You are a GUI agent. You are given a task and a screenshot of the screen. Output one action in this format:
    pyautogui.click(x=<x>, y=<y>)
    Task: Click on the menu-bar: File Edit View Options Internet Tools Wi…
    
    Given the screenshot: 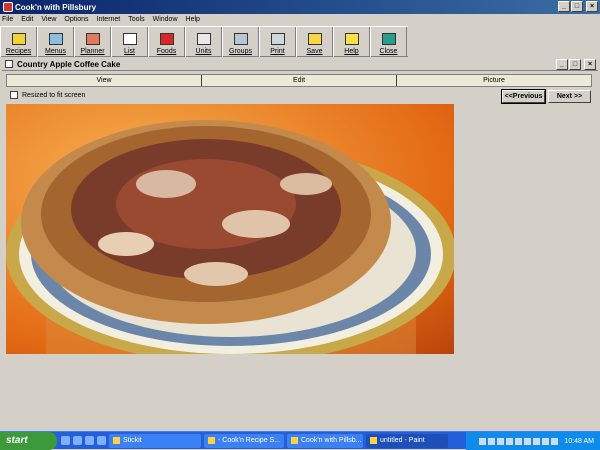 What is the action you would take?
    pyautogui.click(x=300, y=19)
    